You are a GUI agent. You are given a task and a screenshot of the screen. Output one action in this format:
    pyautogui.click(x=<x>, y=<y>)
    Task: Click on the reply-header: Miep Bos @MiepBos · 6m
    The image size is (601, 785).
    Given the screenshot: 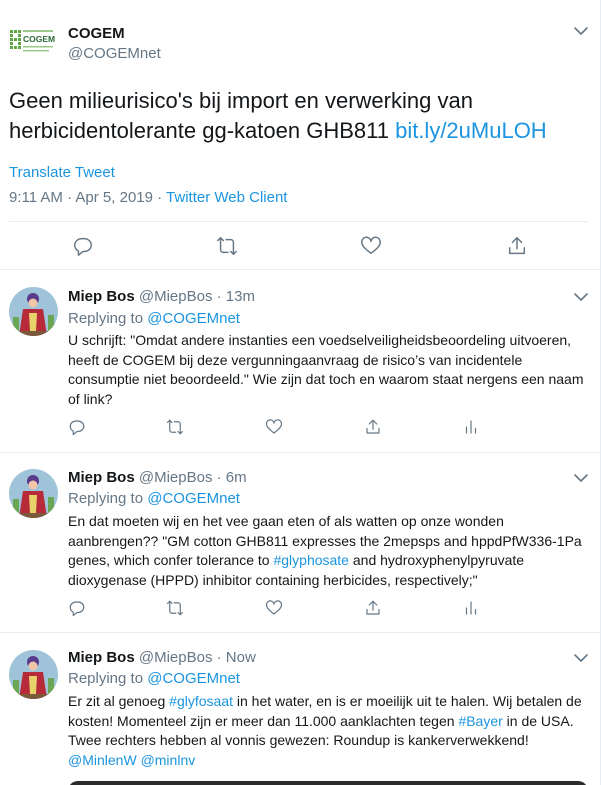 What is the action you would take?
    pyautogui.click(x=157, y=477)
    